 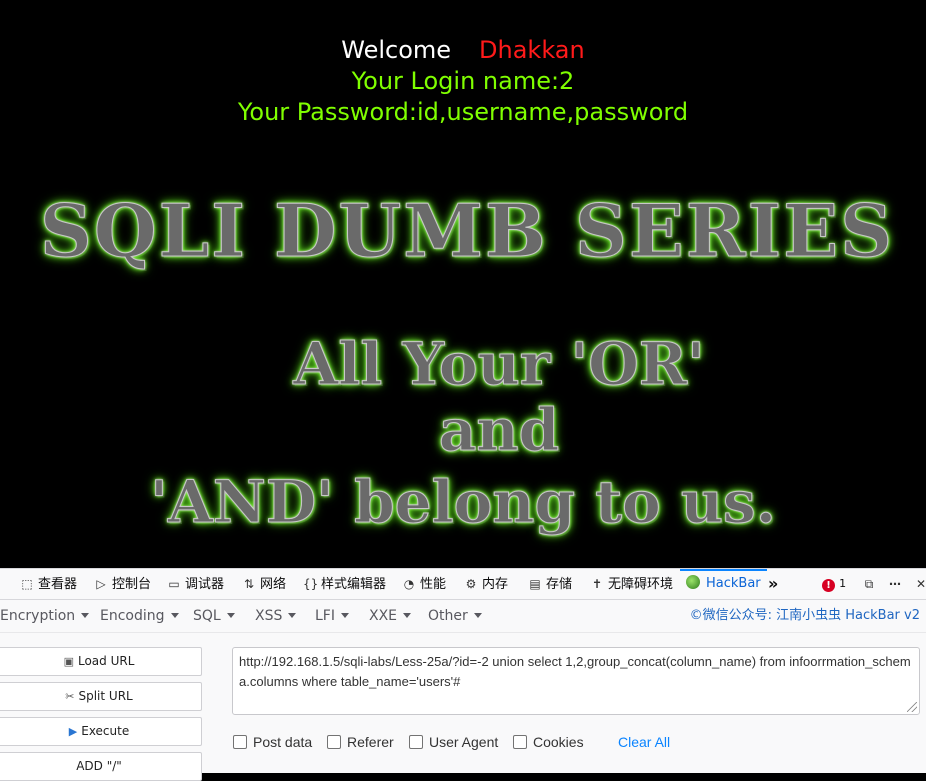 What do you see at coordinates (641, 584) in the screenshot?
I see `tab-label: 无障碍环境` at bounding box center [641, 584].